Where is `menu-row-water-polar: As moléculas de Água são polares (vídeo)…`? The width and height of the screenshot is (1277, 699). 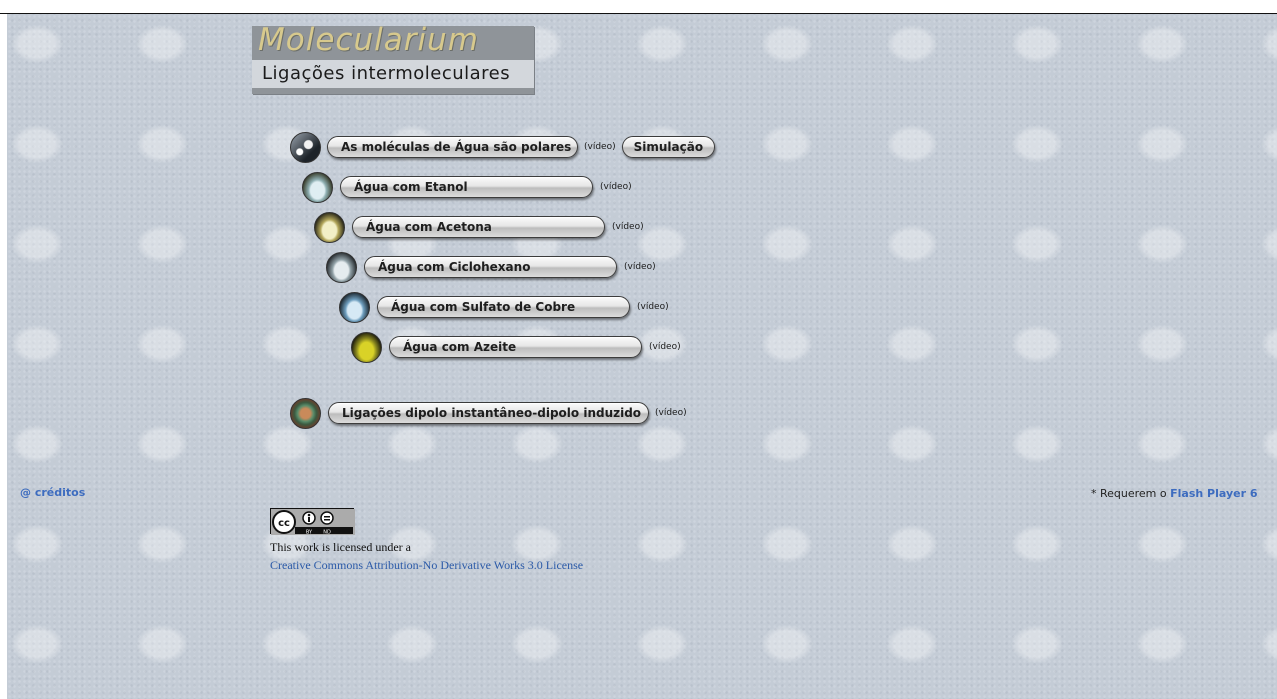 menu-row-water-polar: As moléculas de Água são polares (vídeo)… is located at coordinates (502, 147).